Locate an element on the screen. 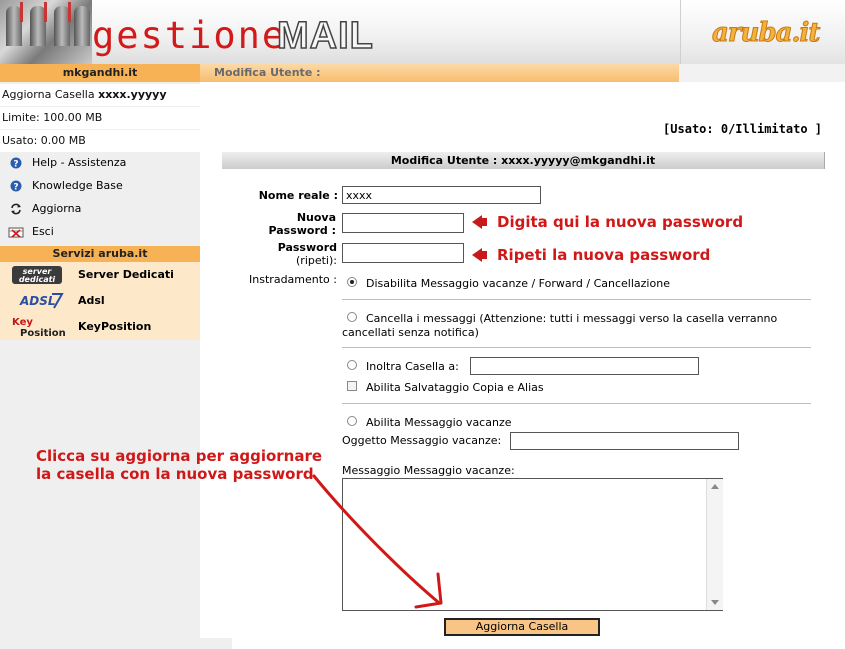 The height and width of the screenshot is (649, 845). new-password-label: Nuova Password : is located at coordinates (302, 224).